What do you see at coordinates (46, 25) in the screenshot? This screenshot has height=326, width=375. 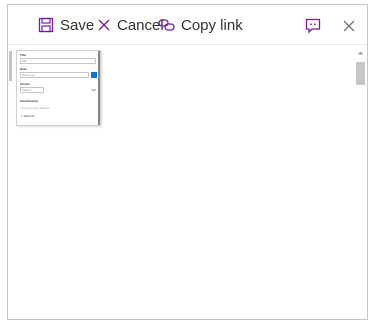 I see `save-icon` at bounding box center [46, 25].